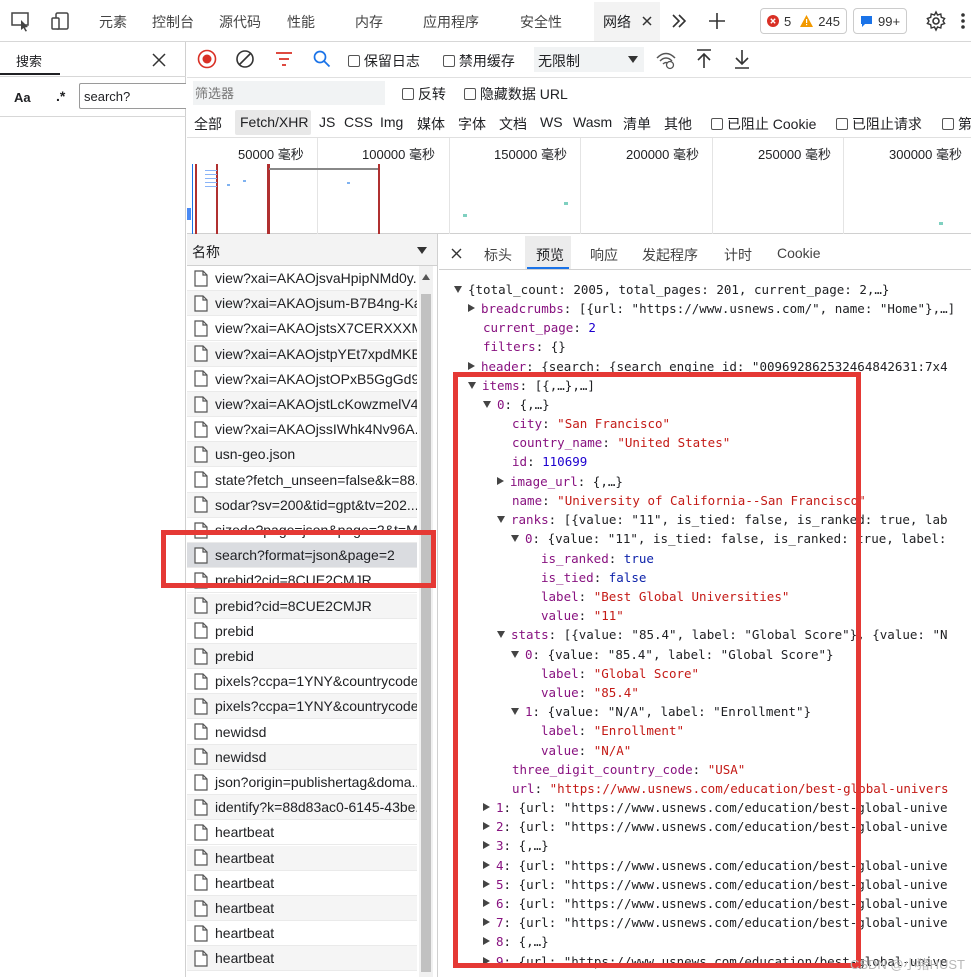  What do you see at coordinates (322, 59) in the screenshot?
I see `search-icon` at bounding box center [322, 59].